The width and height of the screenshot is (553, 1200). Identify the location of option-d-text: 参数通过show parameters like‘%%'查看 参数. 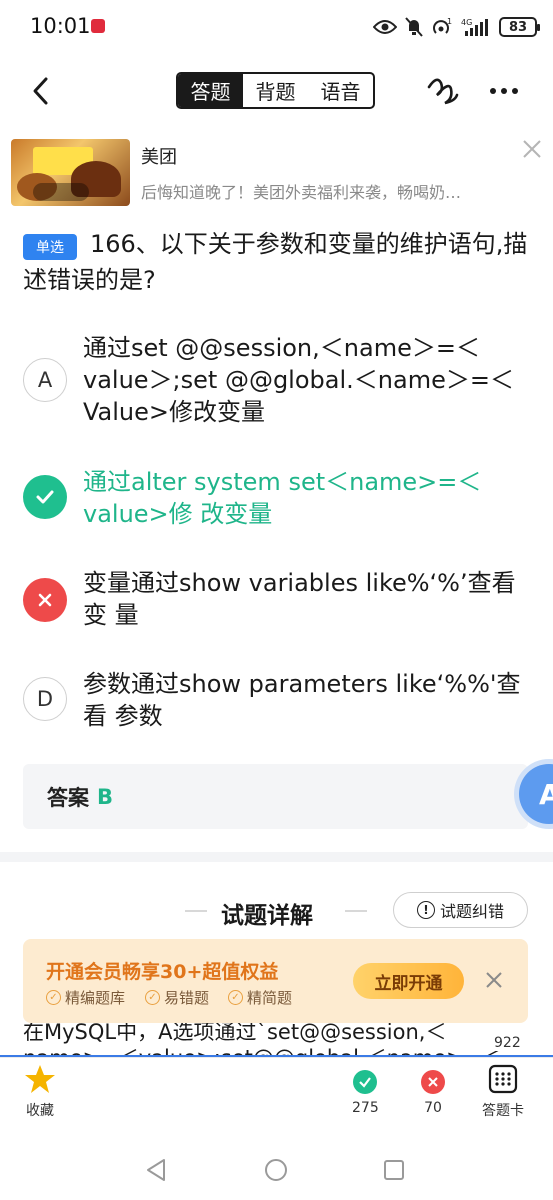
(302, 700).